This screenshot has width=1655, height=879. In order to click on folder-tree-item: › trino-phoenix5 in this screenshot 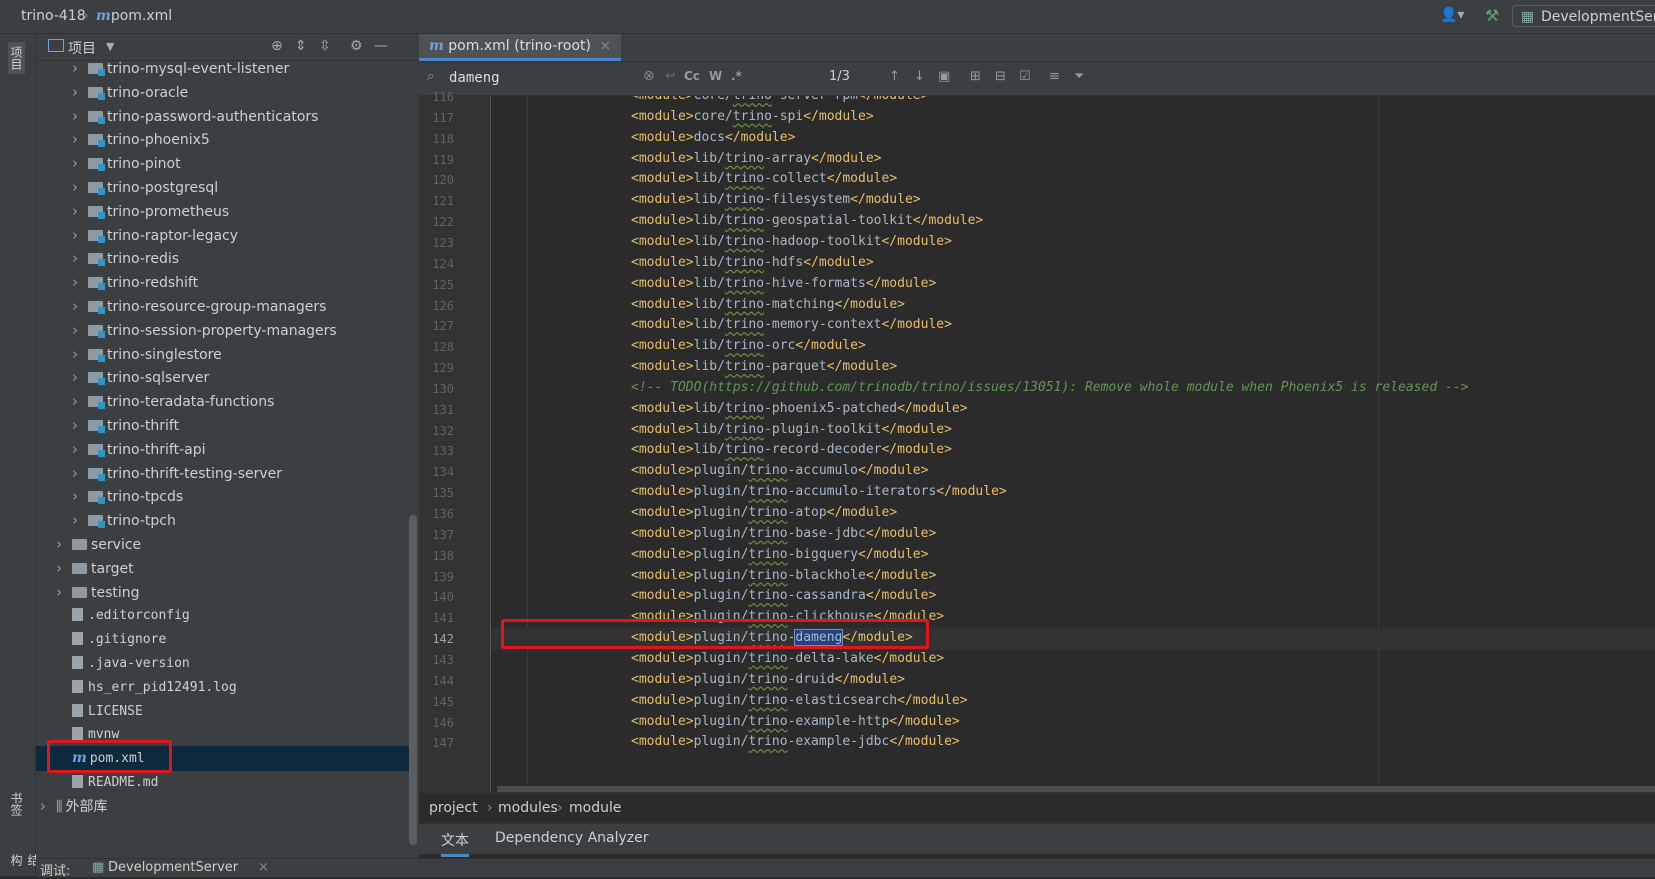, I will do `click(231, 139)`.